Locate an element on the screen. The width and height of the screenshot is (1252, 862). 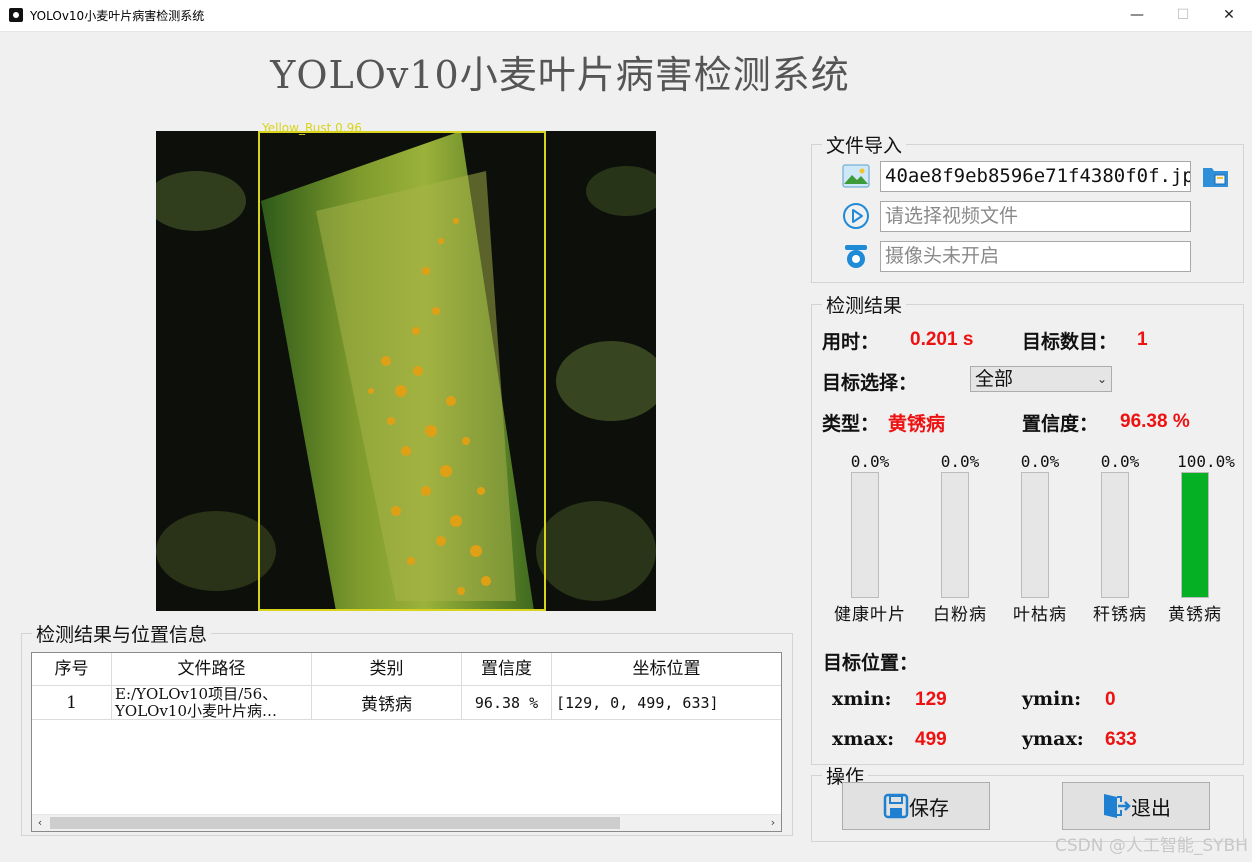
target-count-value: 1 is located at coordinates (1142, 339).